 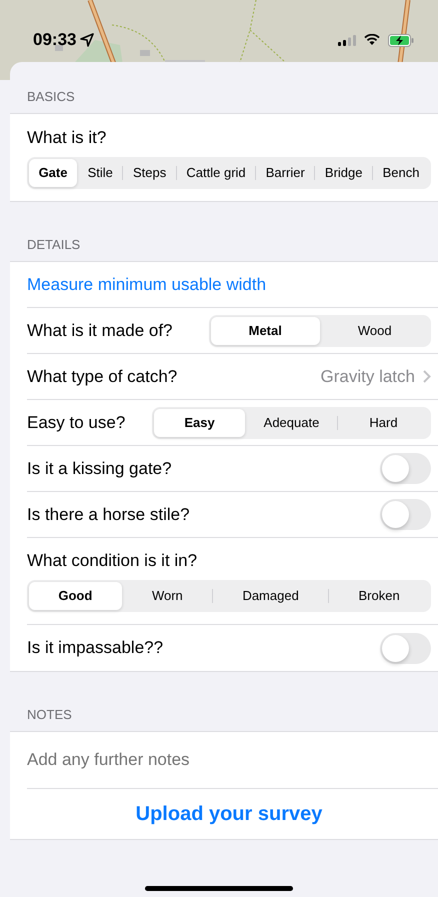 I want to click on field-label: Easy to use?, so click(x=76, y=423).